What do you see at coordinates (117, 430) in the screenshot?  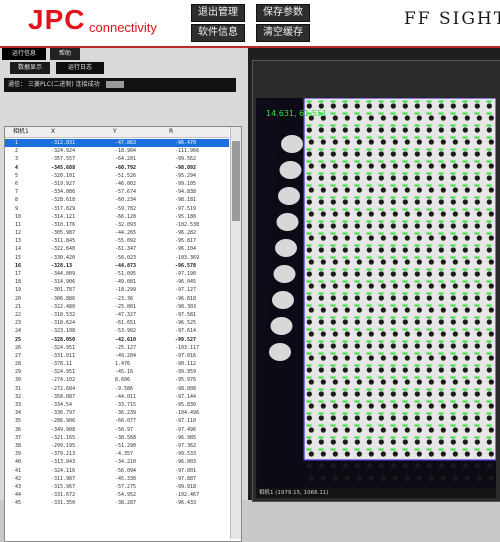 I see `table-row: 36 -349.908 -56.97 -97.496` at bounding box center [117, 430].